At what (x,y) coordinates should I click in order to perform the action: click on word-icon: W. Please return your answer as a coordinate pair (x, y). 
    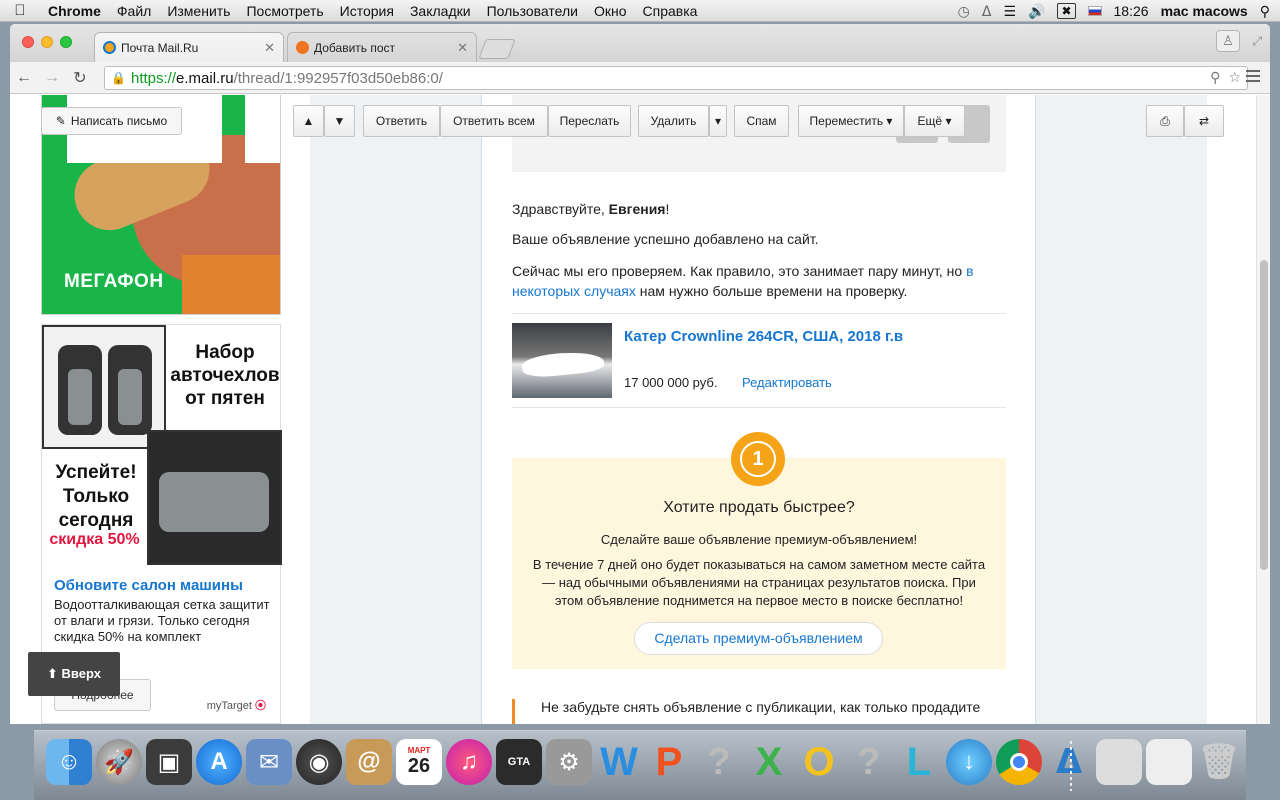
    Looking at the image, I should click on (619, 762).